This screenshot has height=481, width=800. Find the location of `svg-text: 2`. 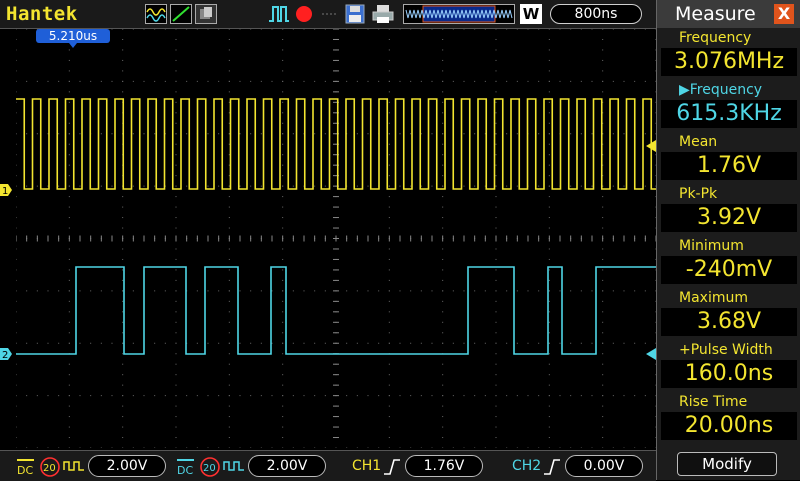

svg-text: 2 is located at coordinates (5, 355).